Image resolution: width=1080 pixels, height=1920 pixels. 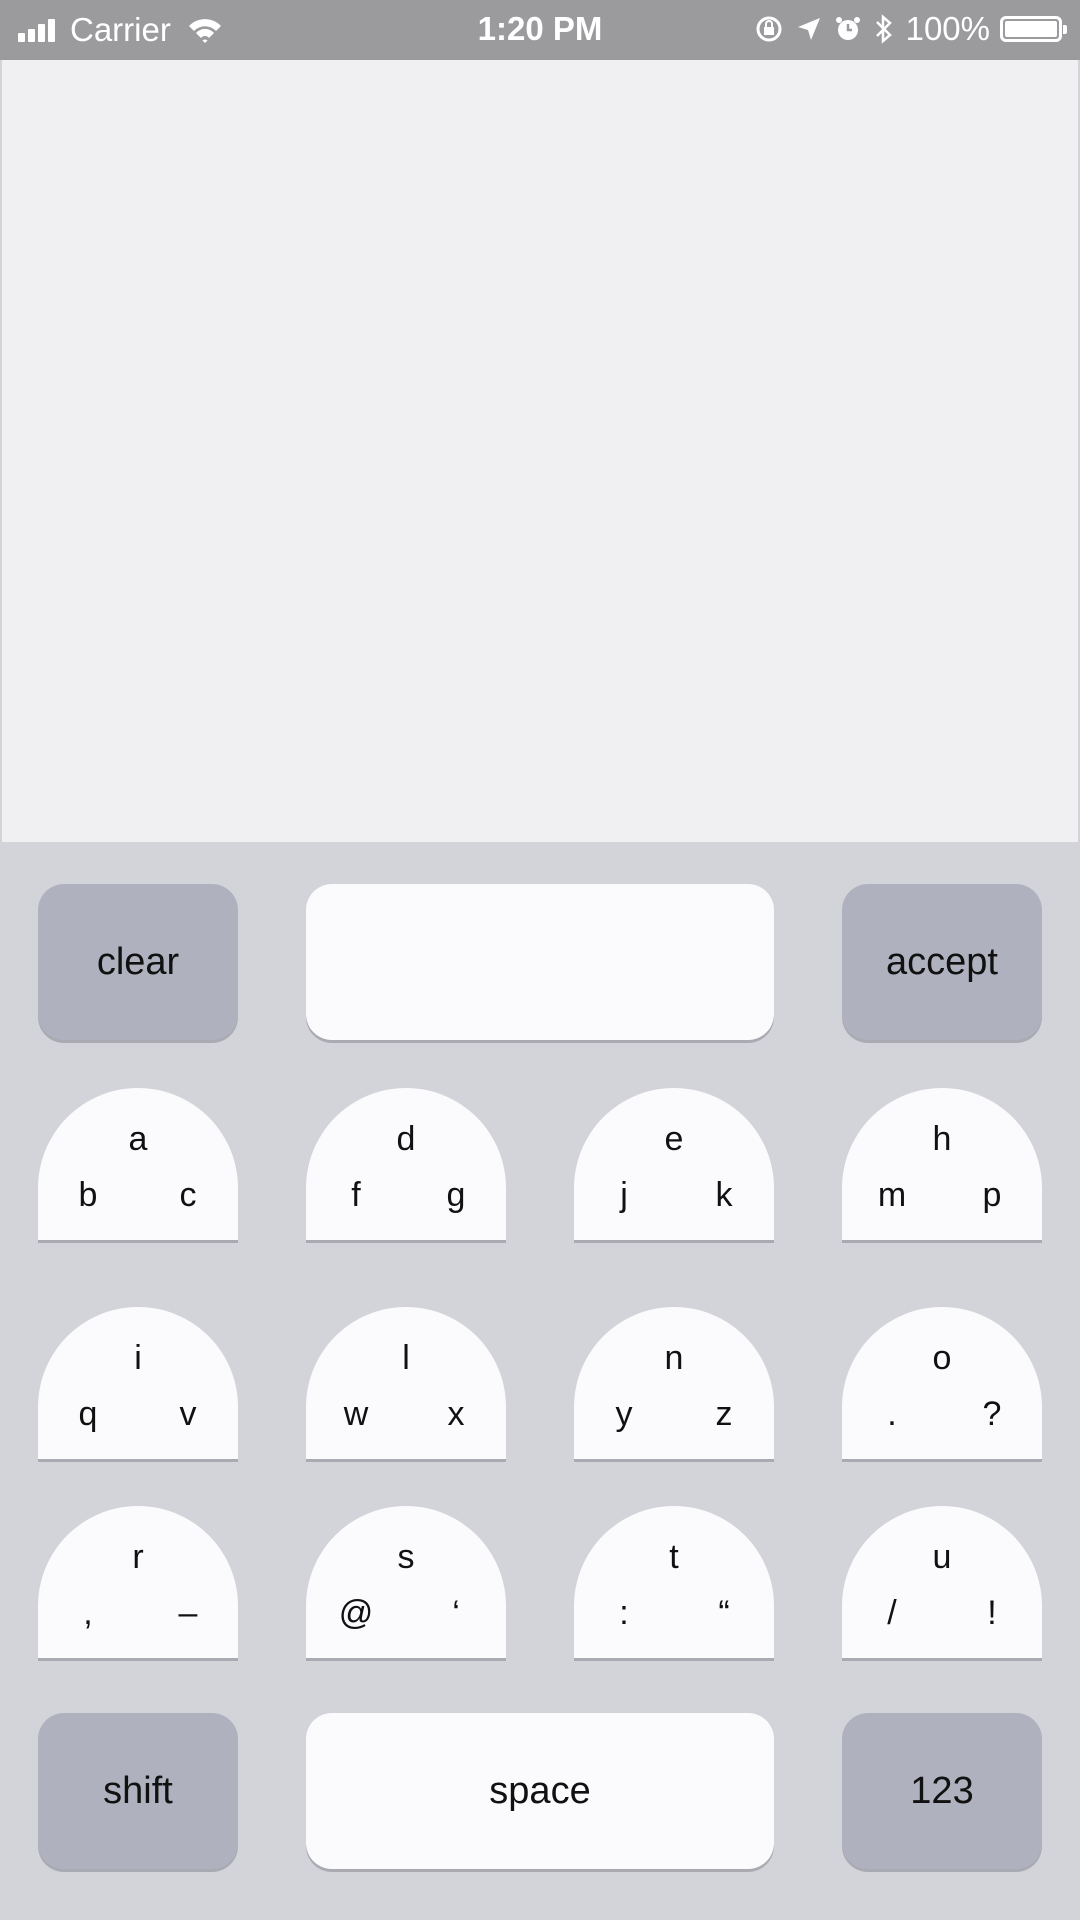 I want to click on letter-key-r-comma-dash: r , –, so click(x=138, y=1582).